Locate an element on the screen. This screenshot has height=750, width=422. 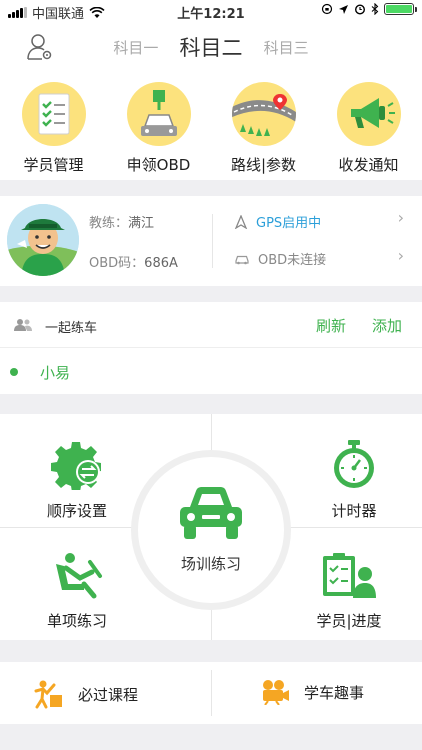
single-practice-button: 单项练习 is located at coordinates (77, 591).